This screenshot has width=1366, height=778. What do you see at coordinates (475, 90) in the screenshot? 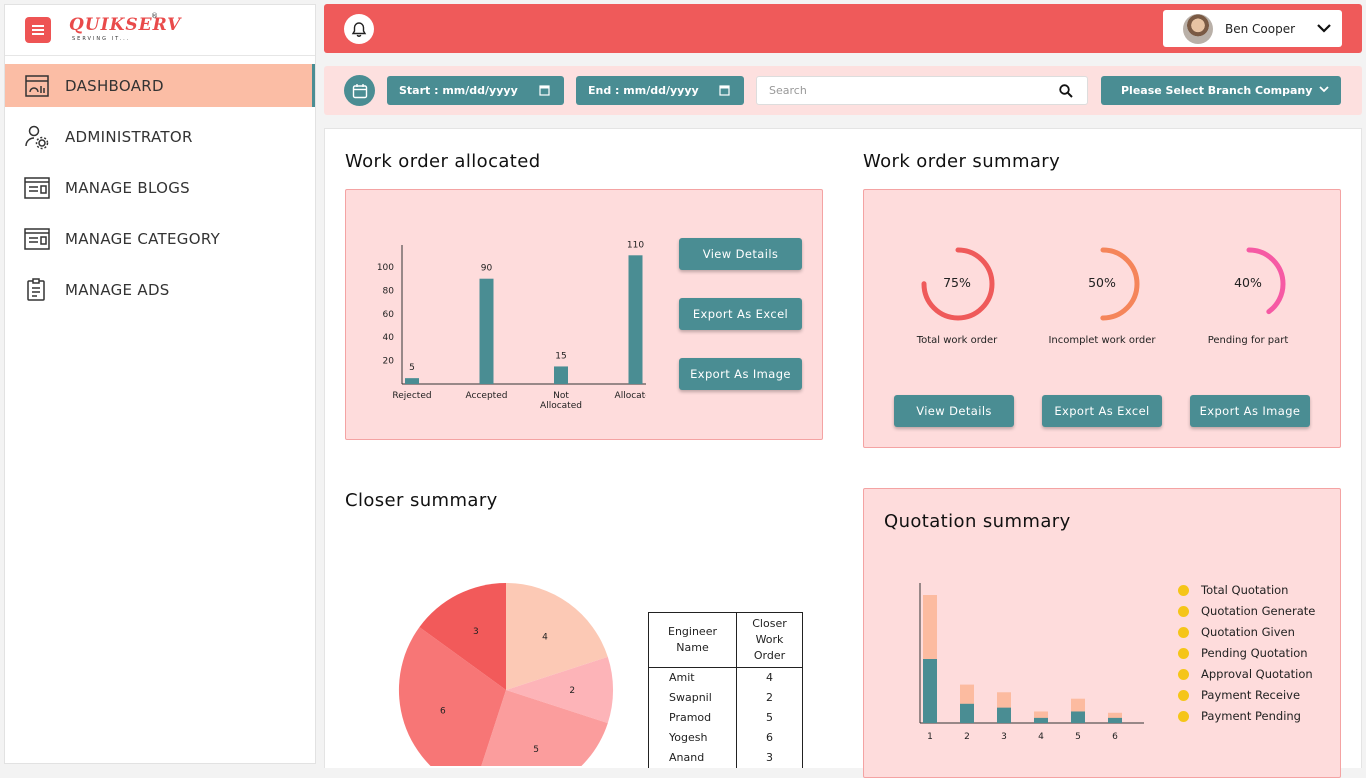
I see `start-date-field: Start : mm/dd/yyyy` at bounding box center [475, 90].